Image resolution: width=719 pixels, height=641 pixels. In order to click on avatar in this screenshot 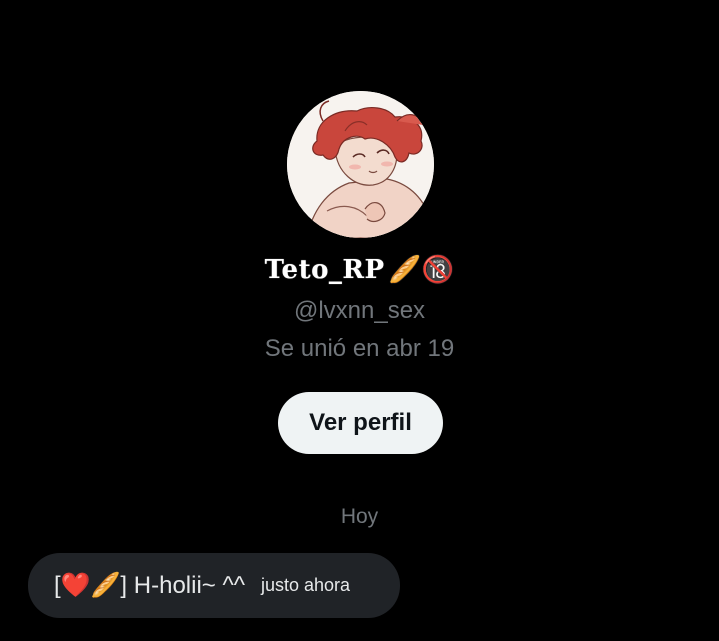, I will do `click(360, 164)`.